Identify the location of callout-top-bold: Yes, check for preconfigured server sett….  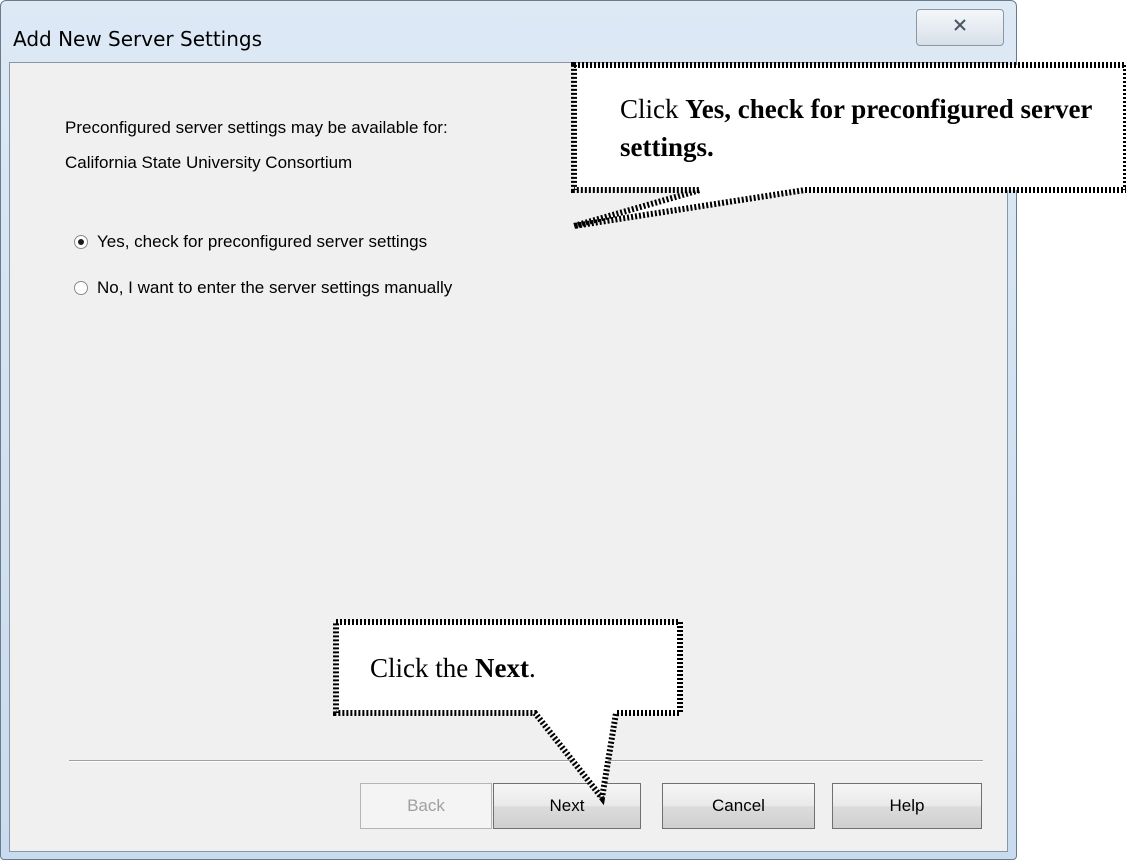
(856, 128).